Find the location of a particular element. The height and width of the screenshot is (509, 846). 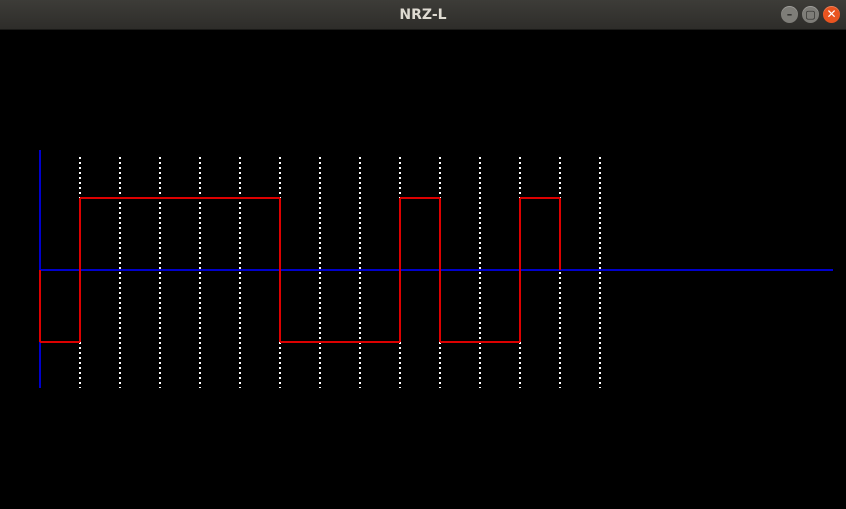

close-icon: ✕ is located at coordinates (831, 14).